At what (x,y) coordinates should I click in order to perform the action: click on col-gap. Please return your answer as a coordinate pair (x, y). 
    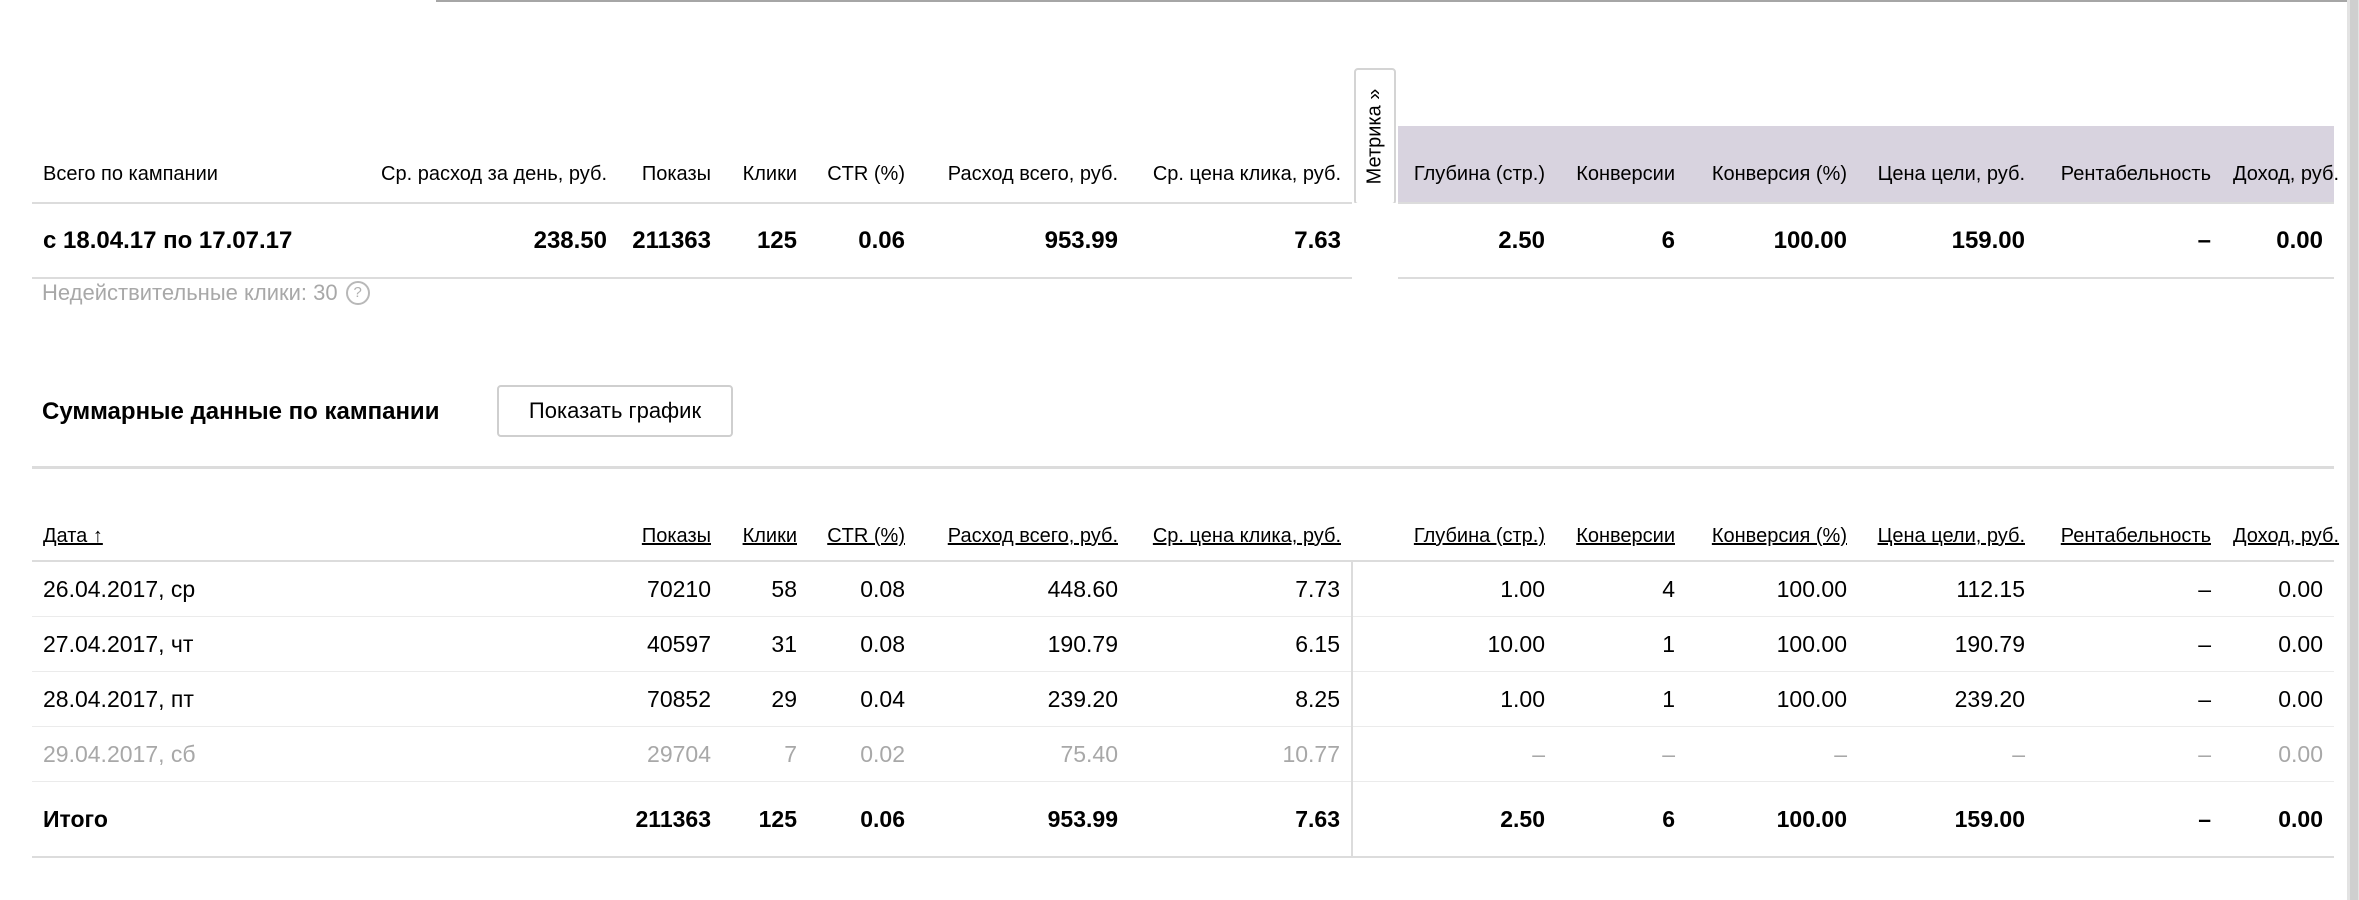
    Looking at the image, I should click on (1375, 515).